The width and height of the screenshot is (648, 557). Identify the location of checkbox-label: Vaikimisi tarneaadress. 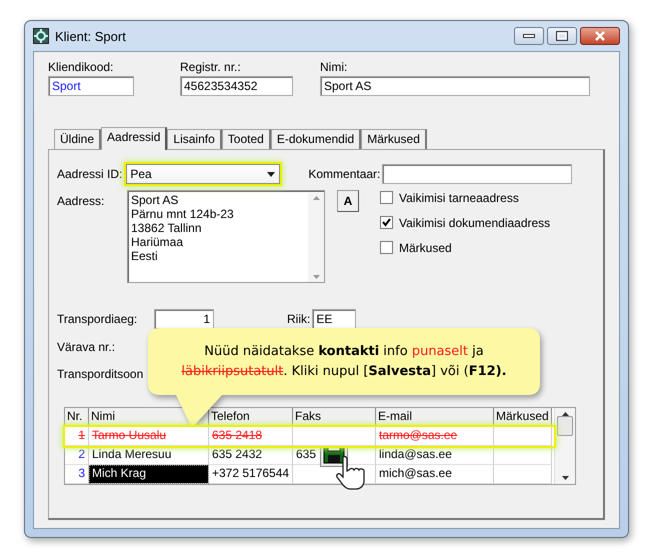
(459, 197).